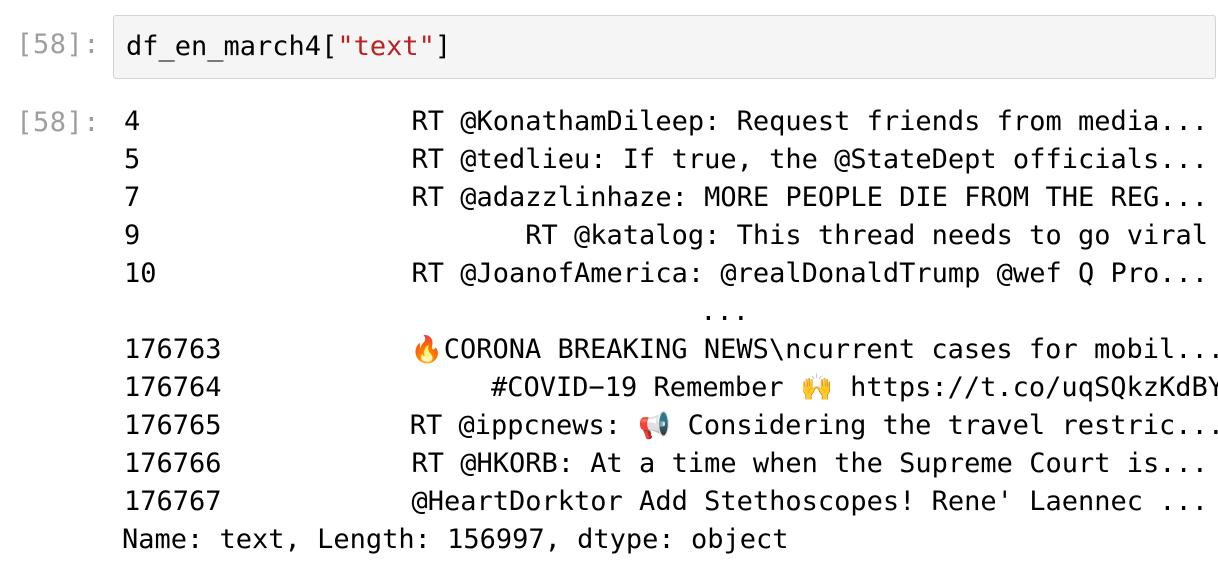 The image size is (1218, 566). What do you see at coordinates (817, 388) in the screenshot?
I see `raised-hands-icon: 🙌` at bounding box center [817, 388].